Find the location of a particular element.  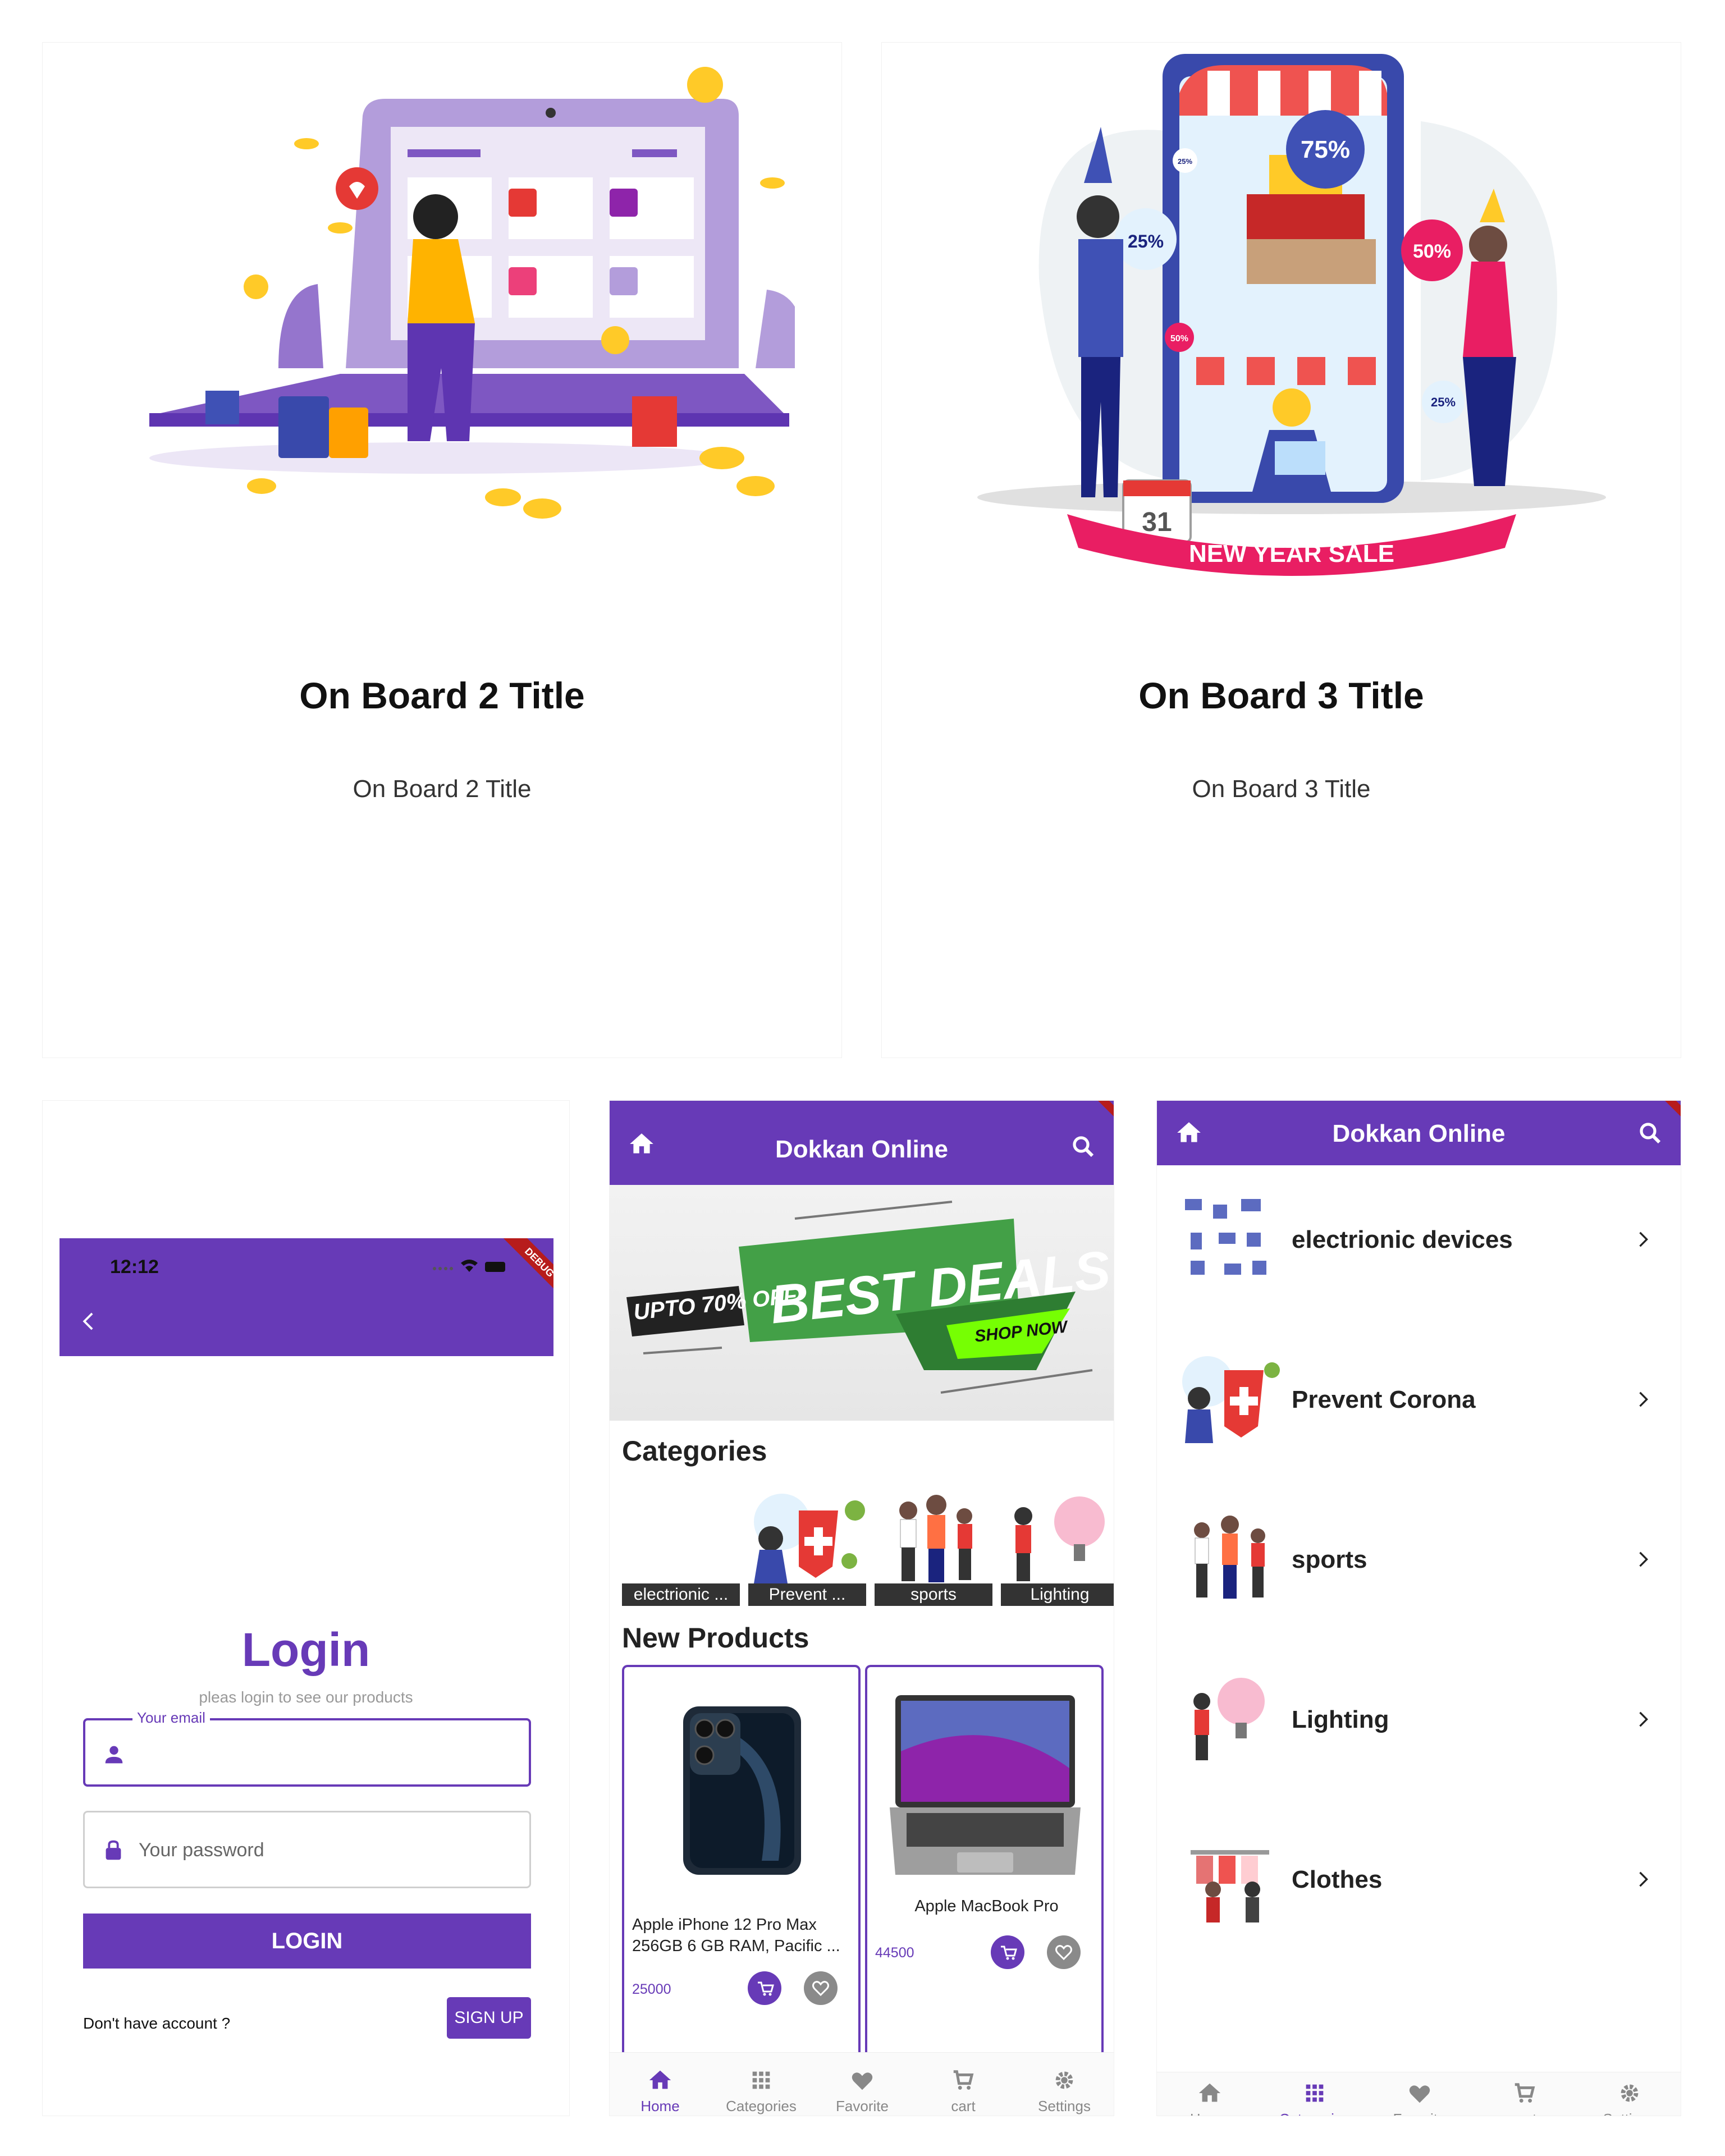

home-bottom-nav: Home Categories Favorite cart Settings is located at coordinates (862, 2084).